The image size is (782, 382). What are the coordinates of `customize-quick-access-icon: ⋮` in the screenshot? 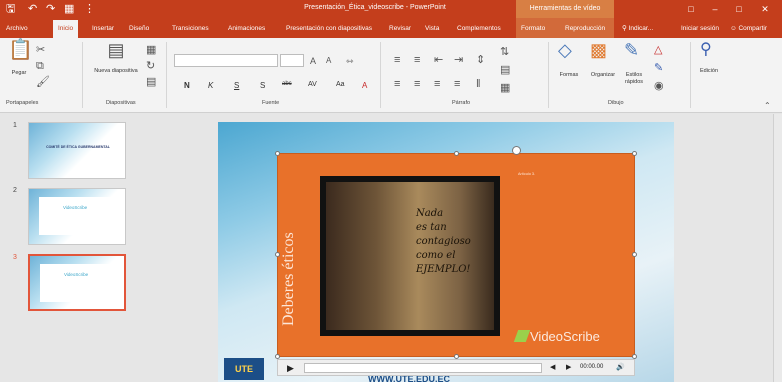 It's located at (89, 9).